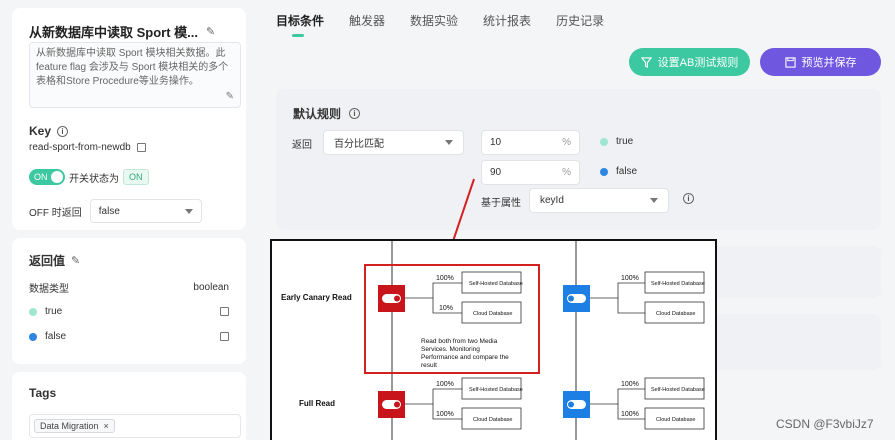 Image resolution: width=895 pixels, height=440 pixels. I want to click on note-line: Read both from two Media, so click(459, 341).